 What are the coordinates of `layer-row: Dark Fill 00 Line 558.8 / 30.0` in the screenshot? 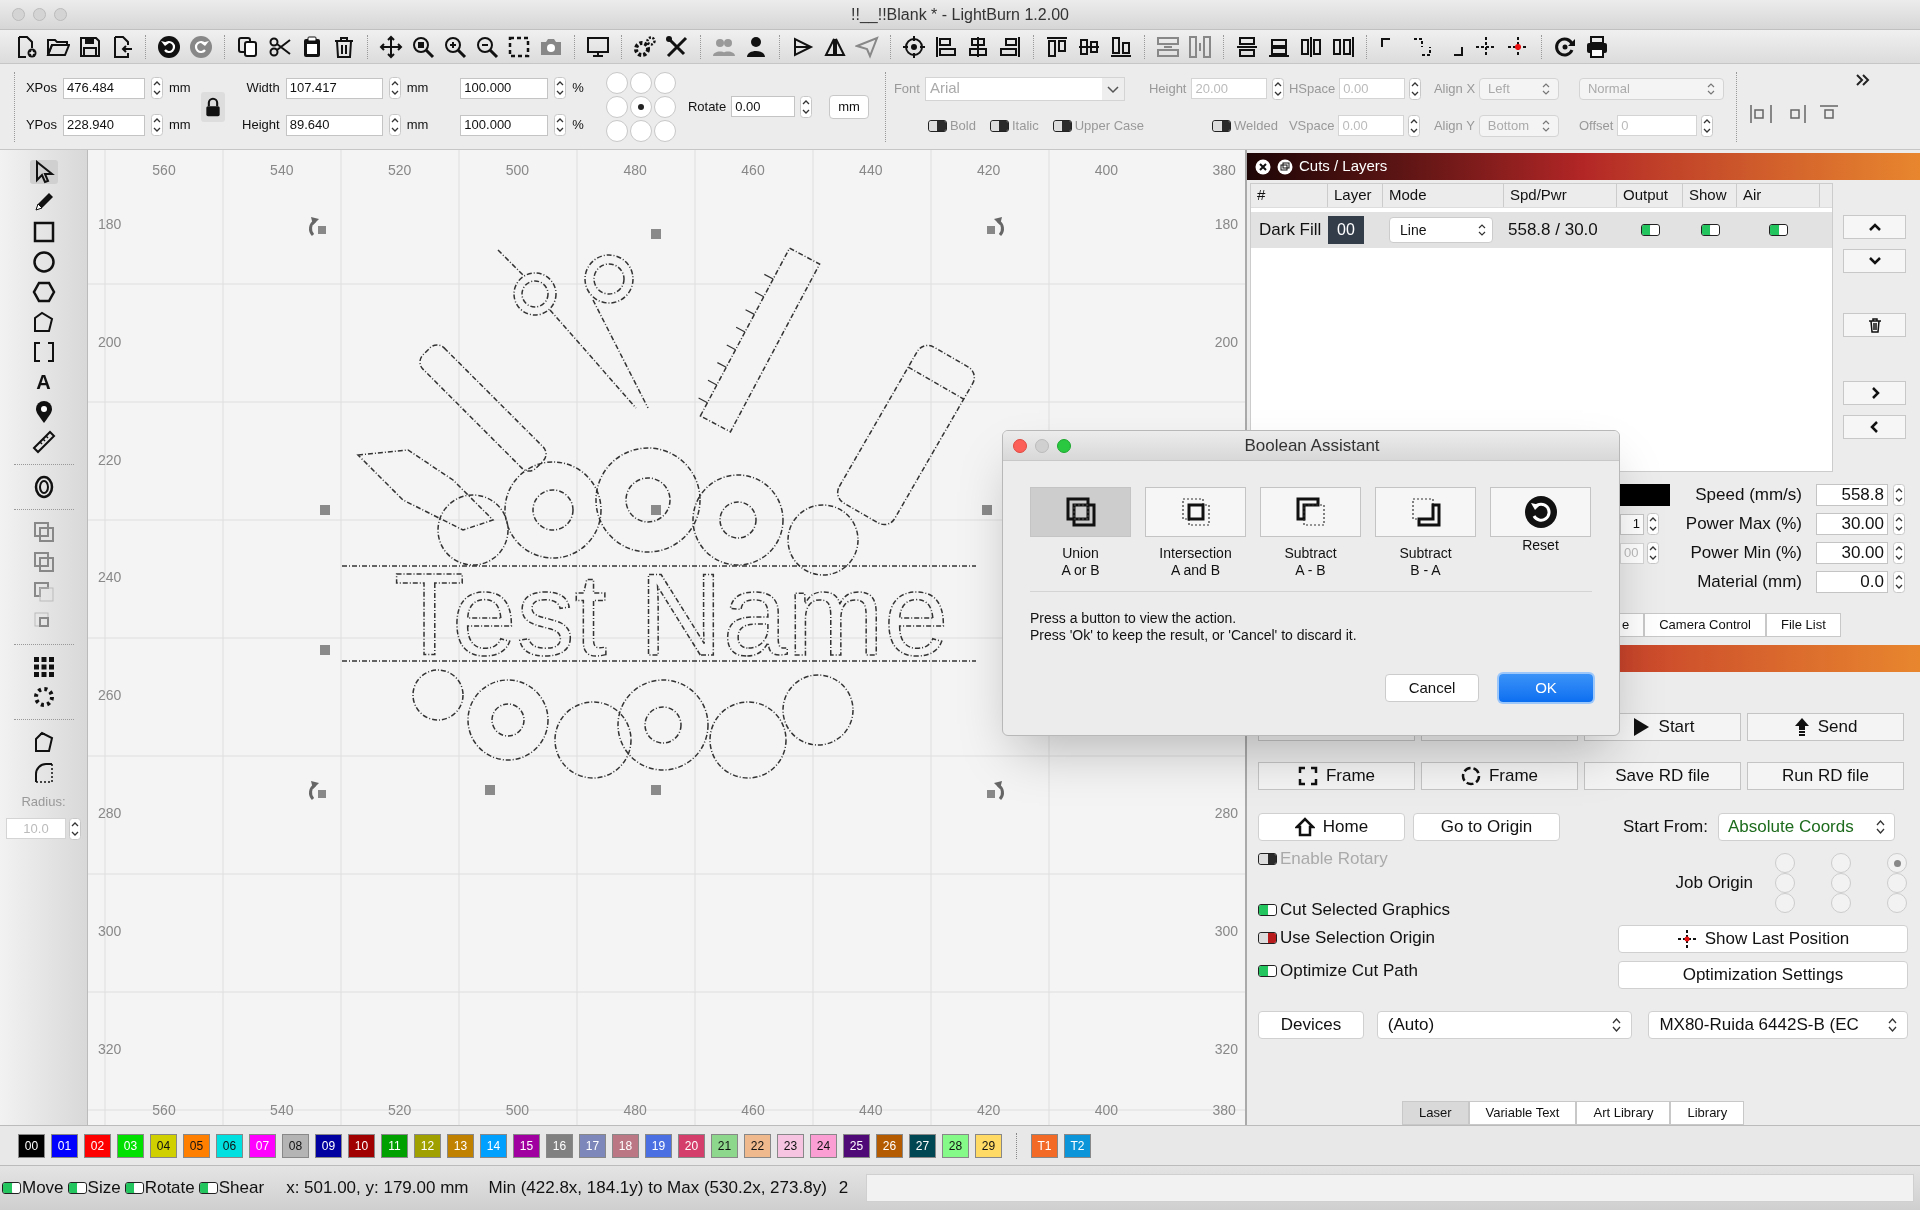 It's located at (1541, 230).